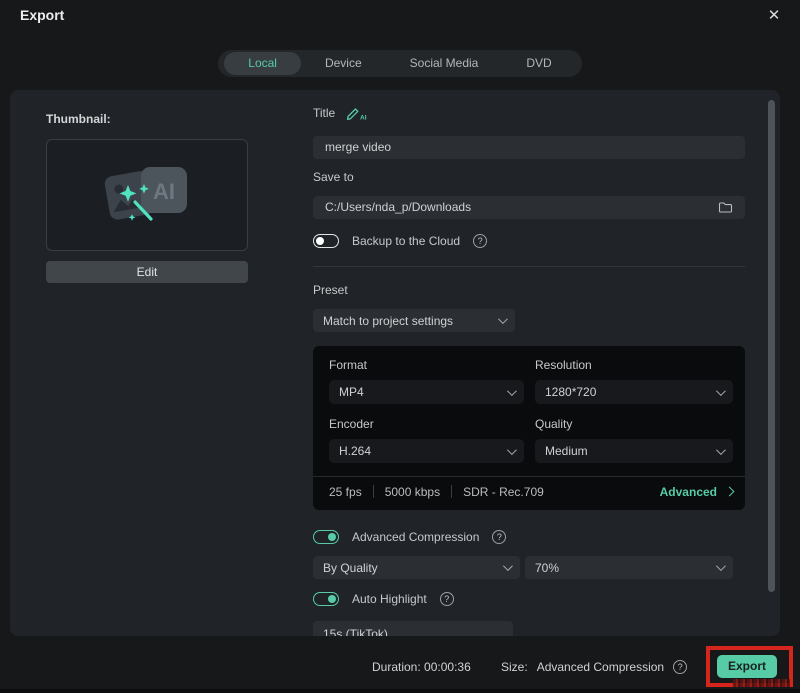  What do you see at coordinates (729, 491) in the screenshot?
I see `chevron-right-icon` at bounding box center [729, 491].